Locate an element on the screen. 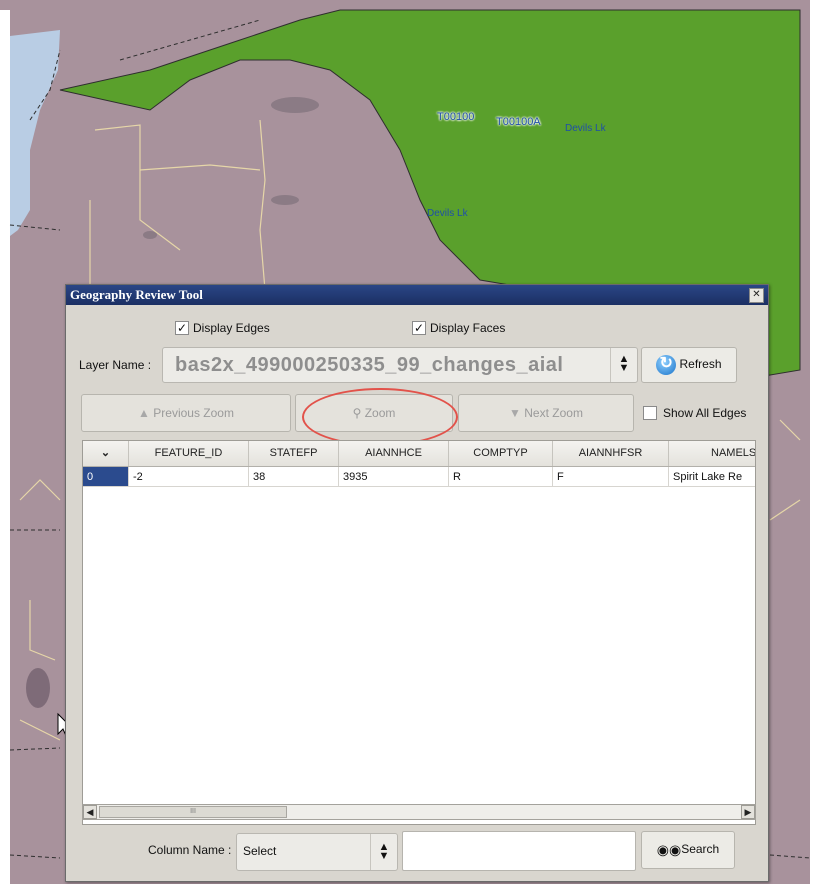 The image size is (820, 884). scroll-right-icon: ▶ is located at coordinates (748, 812).